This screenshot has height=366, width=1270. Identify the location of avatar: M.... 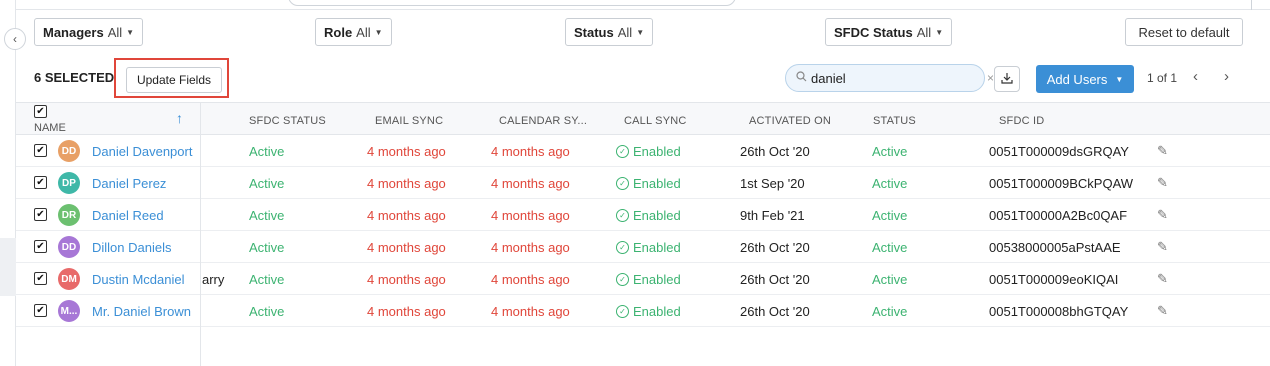
(69, 311).